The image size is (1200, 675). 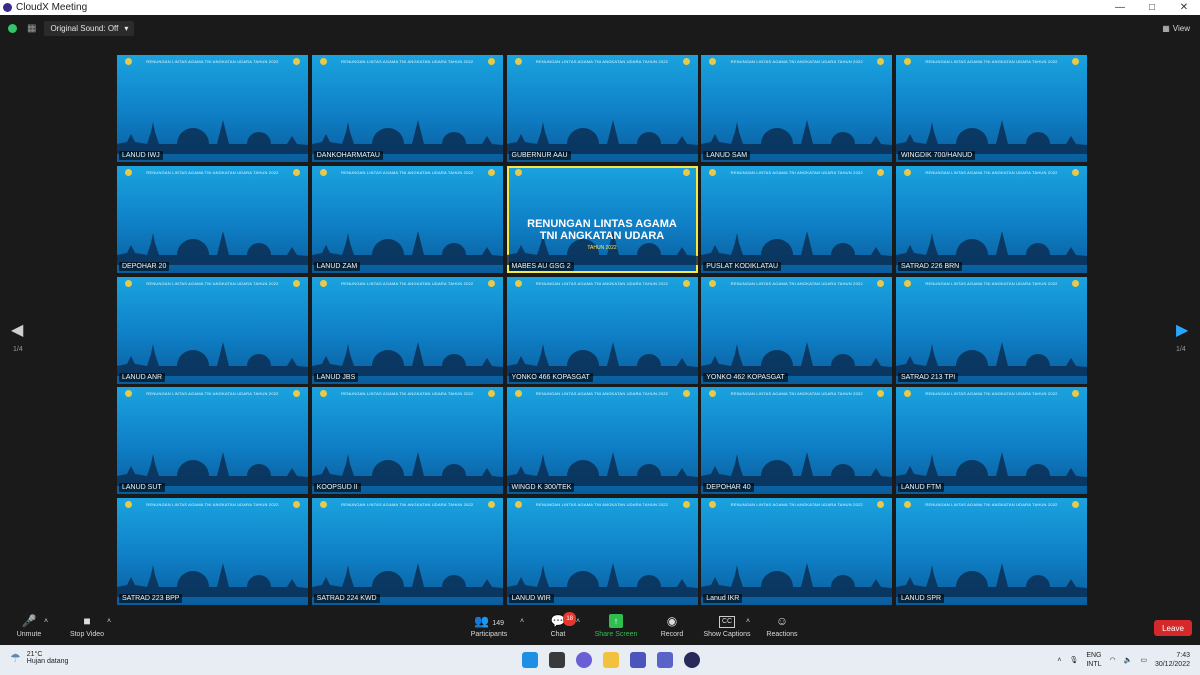 I want to click on tray-overflow-chevron-icon: ˄, so click(x=1059, y=660).